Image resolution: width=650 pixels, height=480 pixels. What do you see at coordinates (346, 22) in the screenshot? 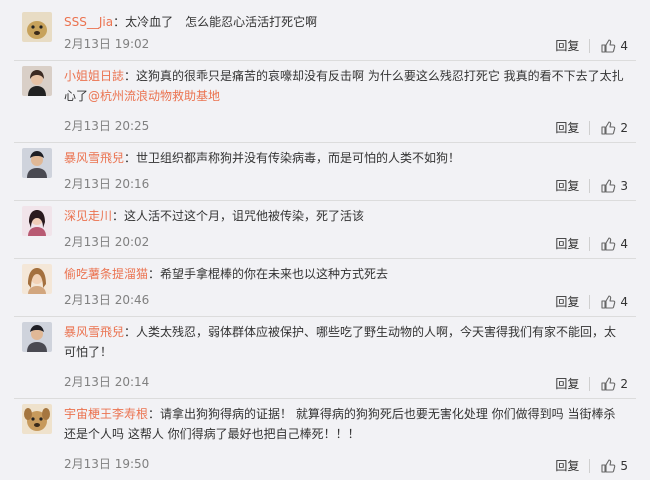
I see `comment-body: SSS__Jia：太冷血了 怎么能忍心活活打死它啊` at bounding box center [346, 22].